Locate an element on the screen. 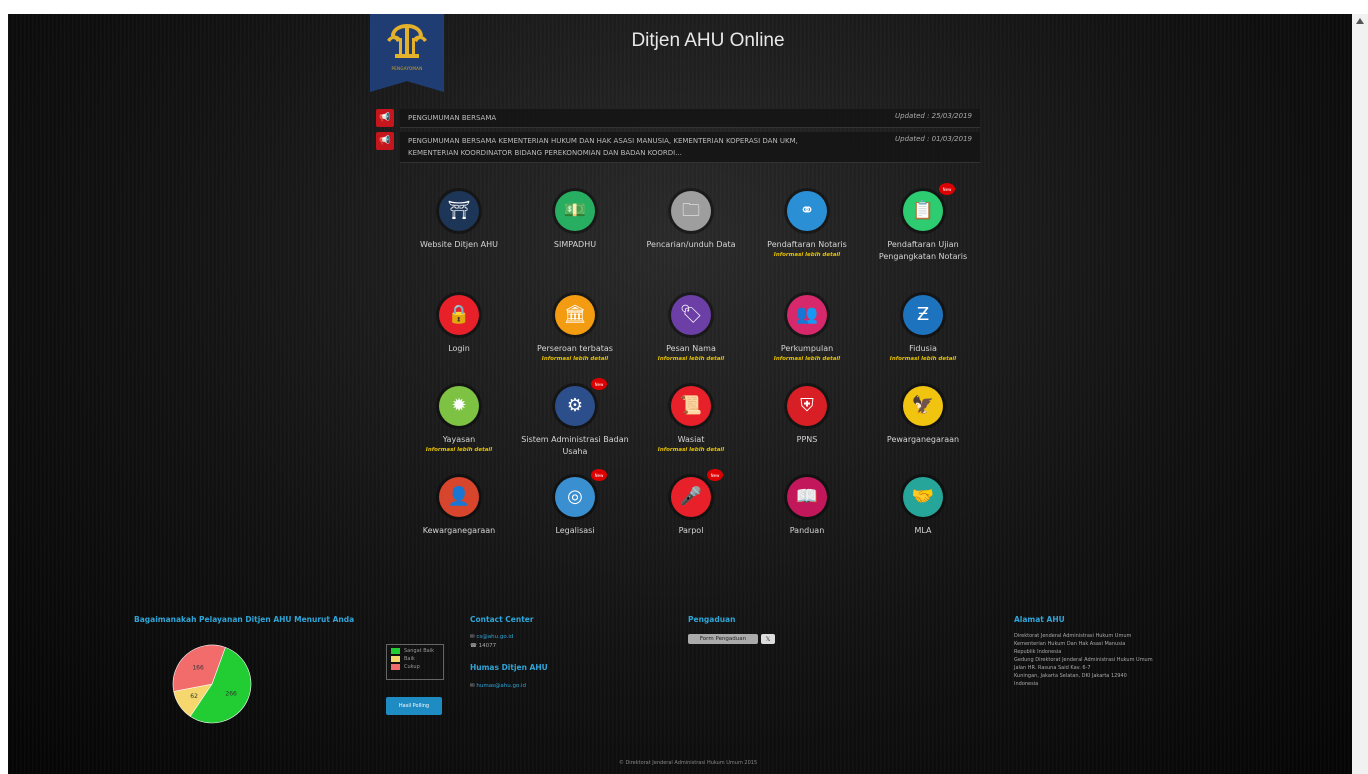 Image resolution: width=1368 pixels, height=774 pixels. service-tile: ⛨ PPNS is located at coordinates (807, 416).